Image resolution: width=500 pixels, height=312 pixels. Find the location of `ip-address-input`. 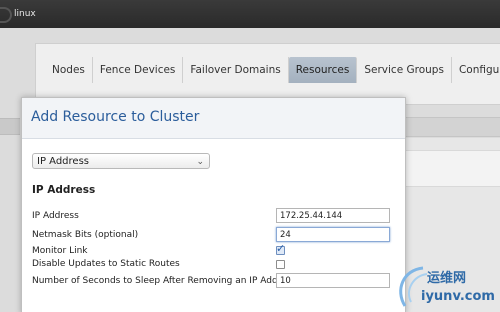

ip-address-input is located at coordinates (333, 215).